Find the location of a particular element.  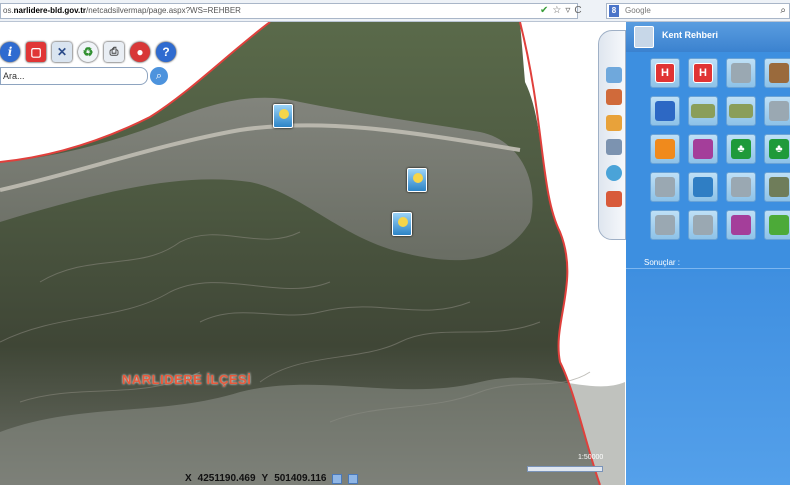

layers-icon is located at coordinates (614, 75).